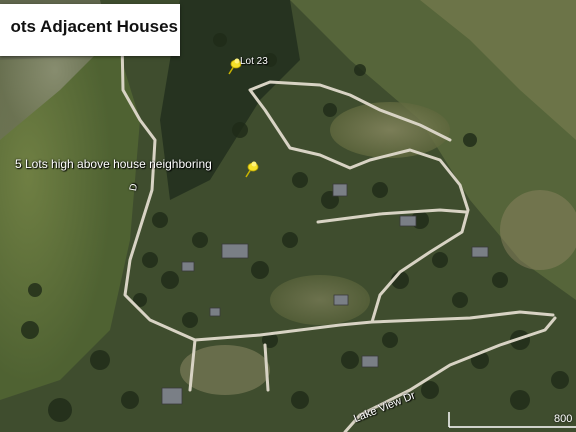  Describe the element at coordinates (254, 61) in the screenshot. I see `lot-23-label: Lot 23` at that location.